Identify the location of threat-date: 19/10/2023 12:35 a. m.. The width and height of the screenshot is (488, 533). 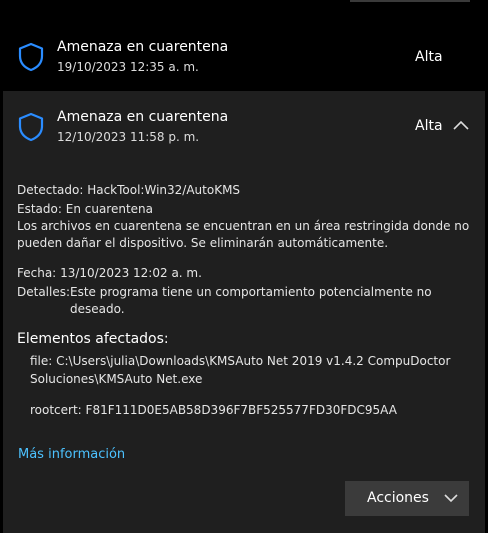
(128, 67).